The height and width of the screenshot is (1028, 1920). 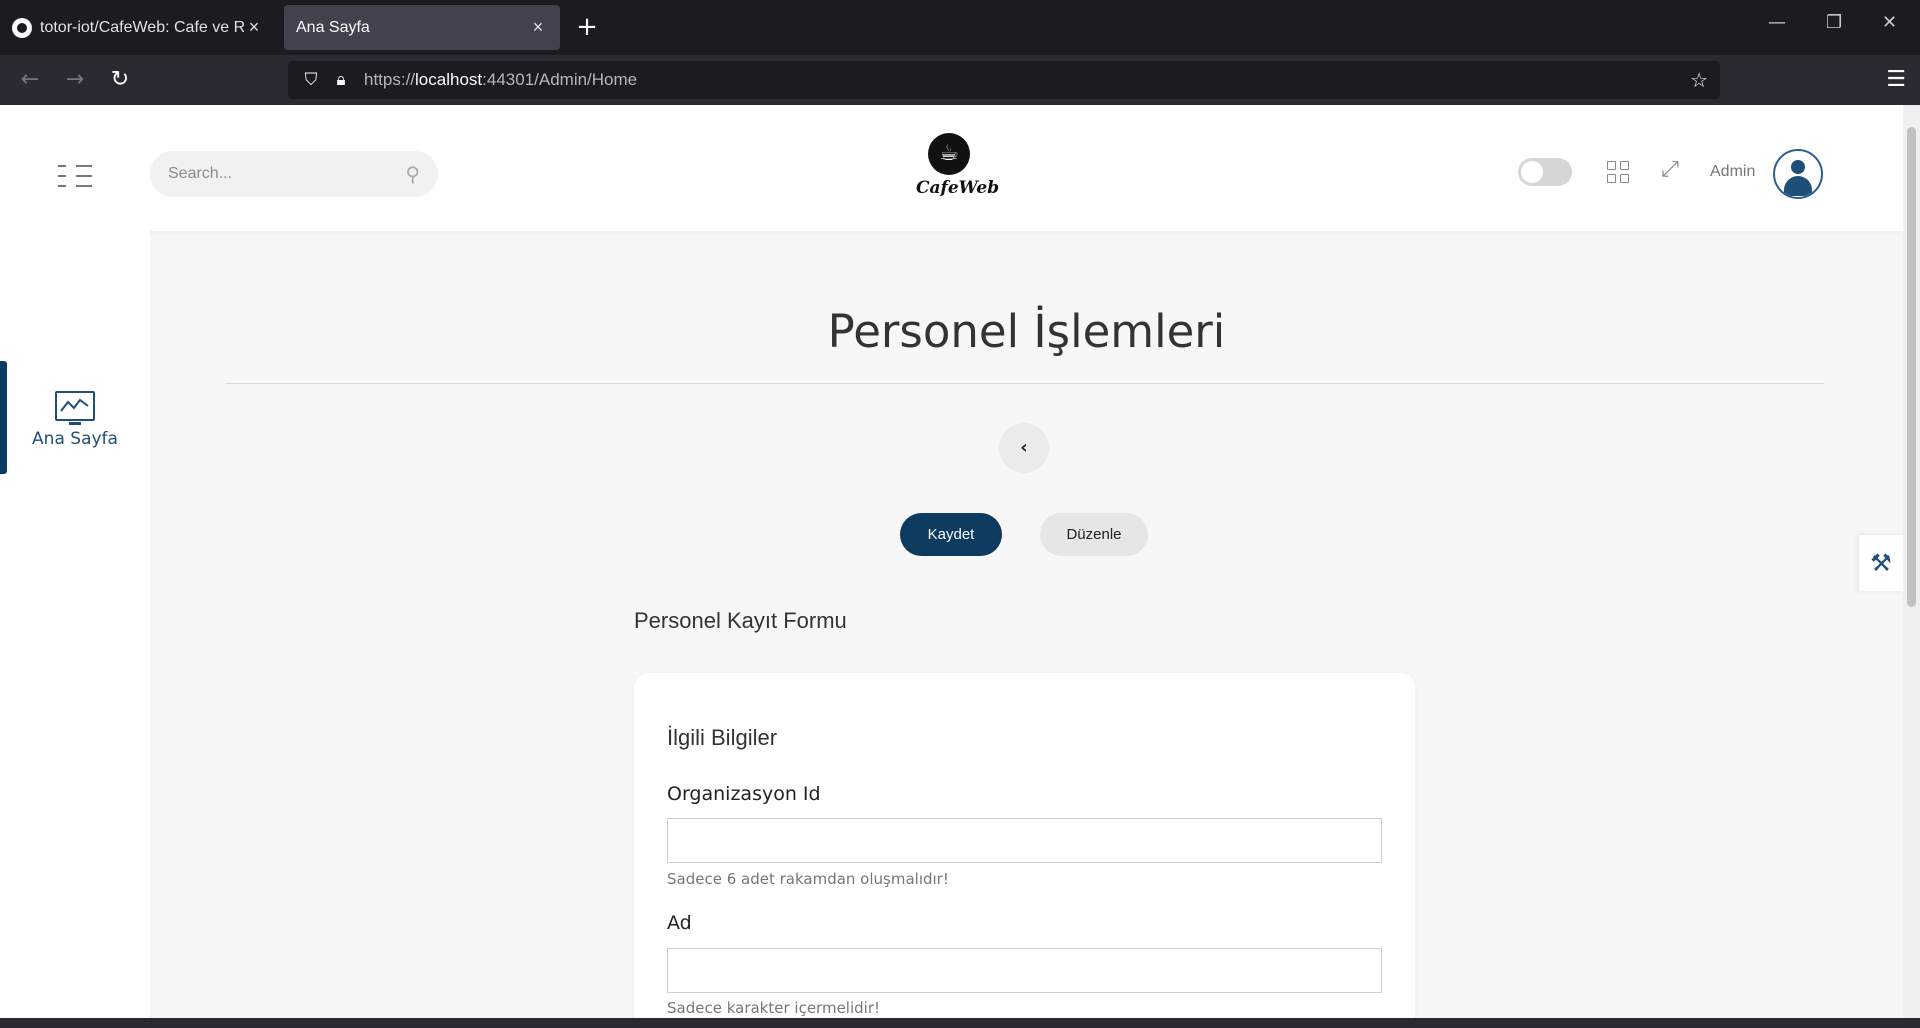 I want to click on tab-title: totor-iot/CafeWeb: Cafe ve Resta, so click(x=142, y=27).